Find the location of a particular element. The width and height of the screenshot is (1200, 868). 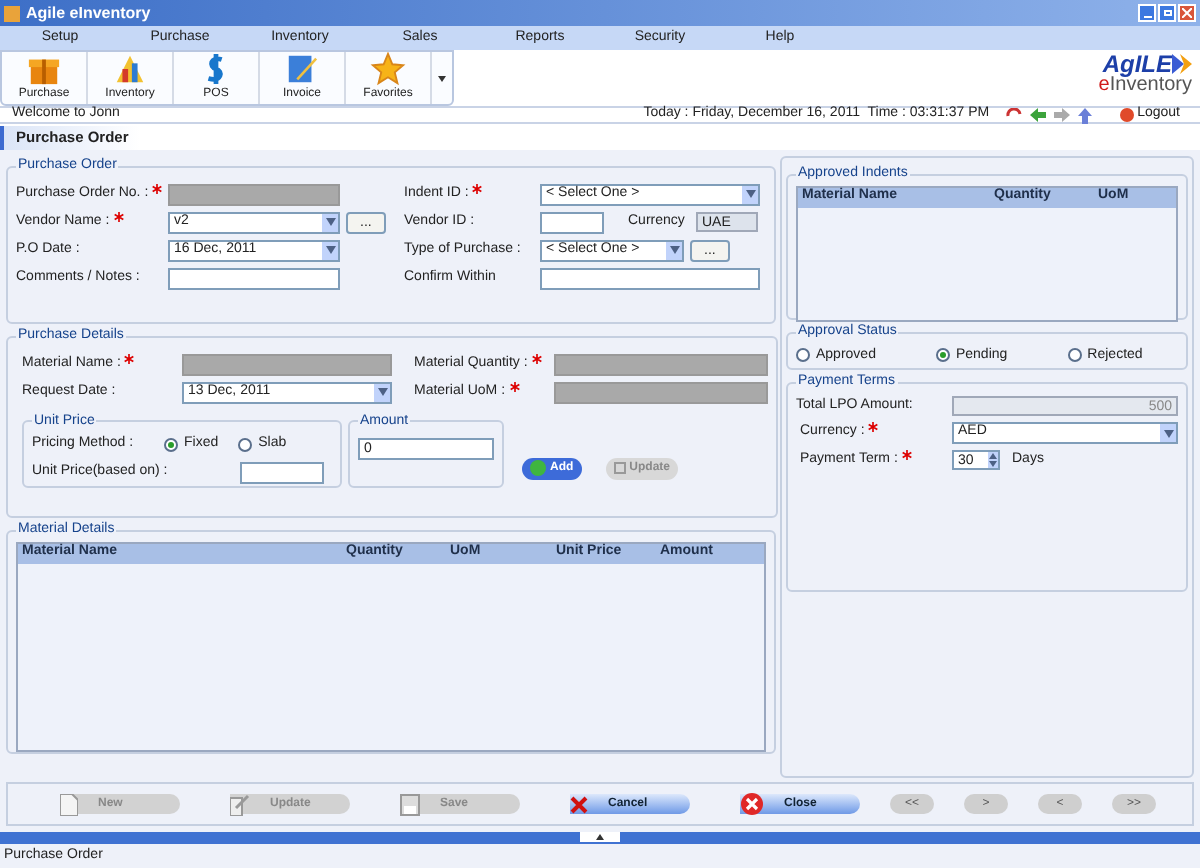

app-icon is located at coordinates (12, 13).